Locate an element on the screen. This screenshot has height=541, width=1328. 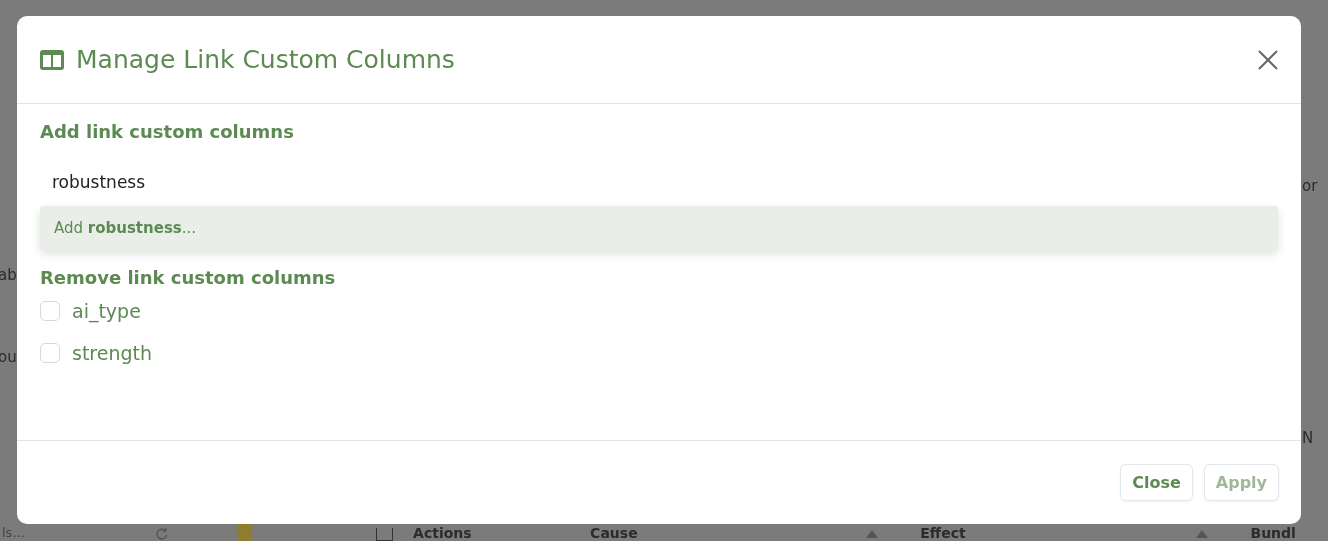
checkbox-label: strength is located at coordinates (112, 353).